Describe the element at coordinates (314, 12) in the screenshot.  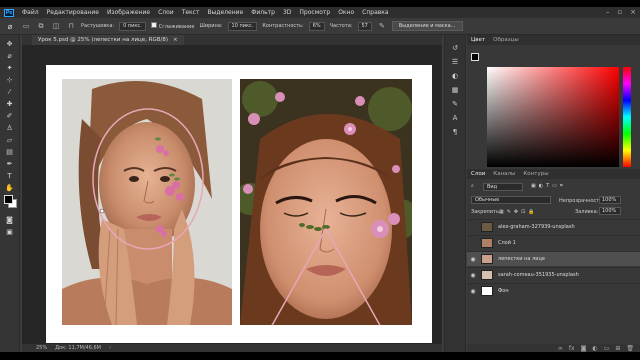
I see `menu-view: Просмотр` at that location.